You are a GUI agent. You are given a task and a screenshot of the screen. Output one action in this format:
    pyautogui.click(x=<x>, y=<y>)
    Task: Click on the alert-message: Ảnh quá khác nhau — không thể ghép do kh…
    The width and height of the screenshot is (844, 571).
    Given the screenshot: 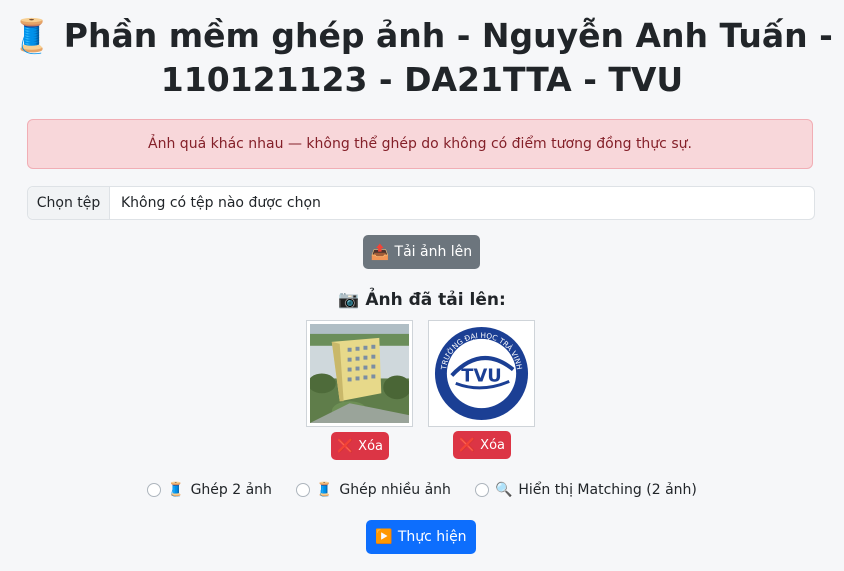 What is the action you would take?
    pyautogui.click(x=420, y=144)
    